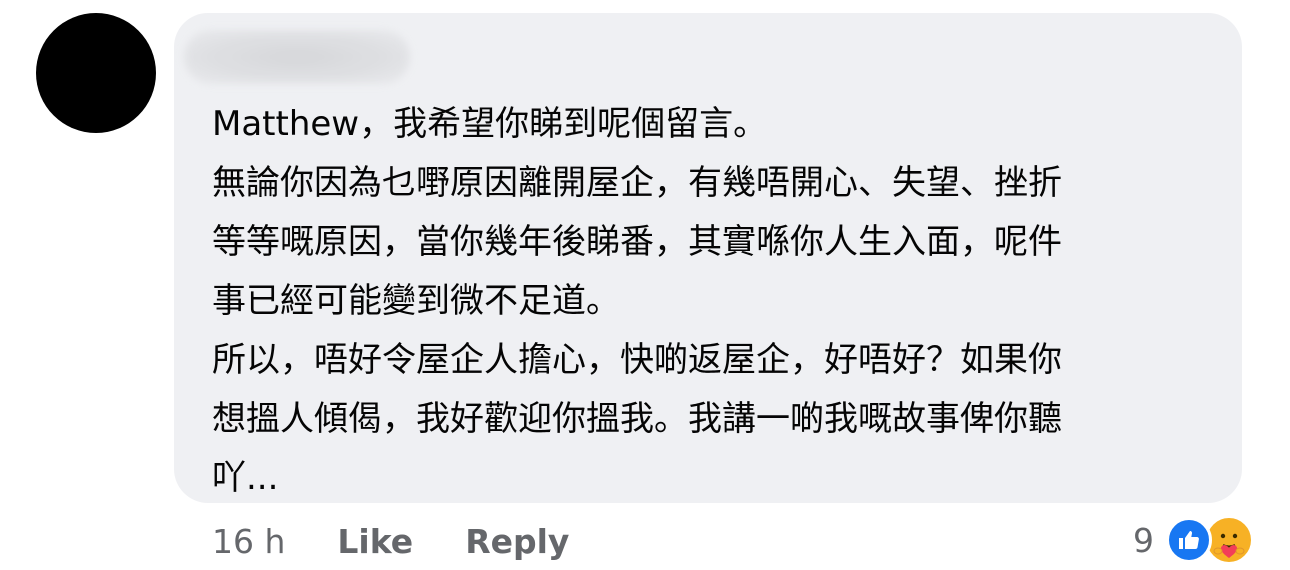 The width and height of the screenshot is (1290, 570). Describe the element at coordinates (248, 541) in the screenshot. I see `timestamp: 16 h` at that location.